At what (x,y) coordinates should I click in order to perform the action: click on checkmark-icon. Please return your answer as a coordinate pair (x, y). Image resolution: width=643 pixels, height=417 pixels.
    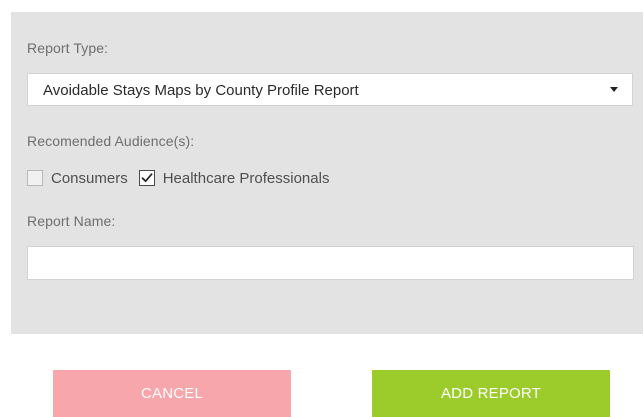
    Looking at the image, I should click on (147, 178).